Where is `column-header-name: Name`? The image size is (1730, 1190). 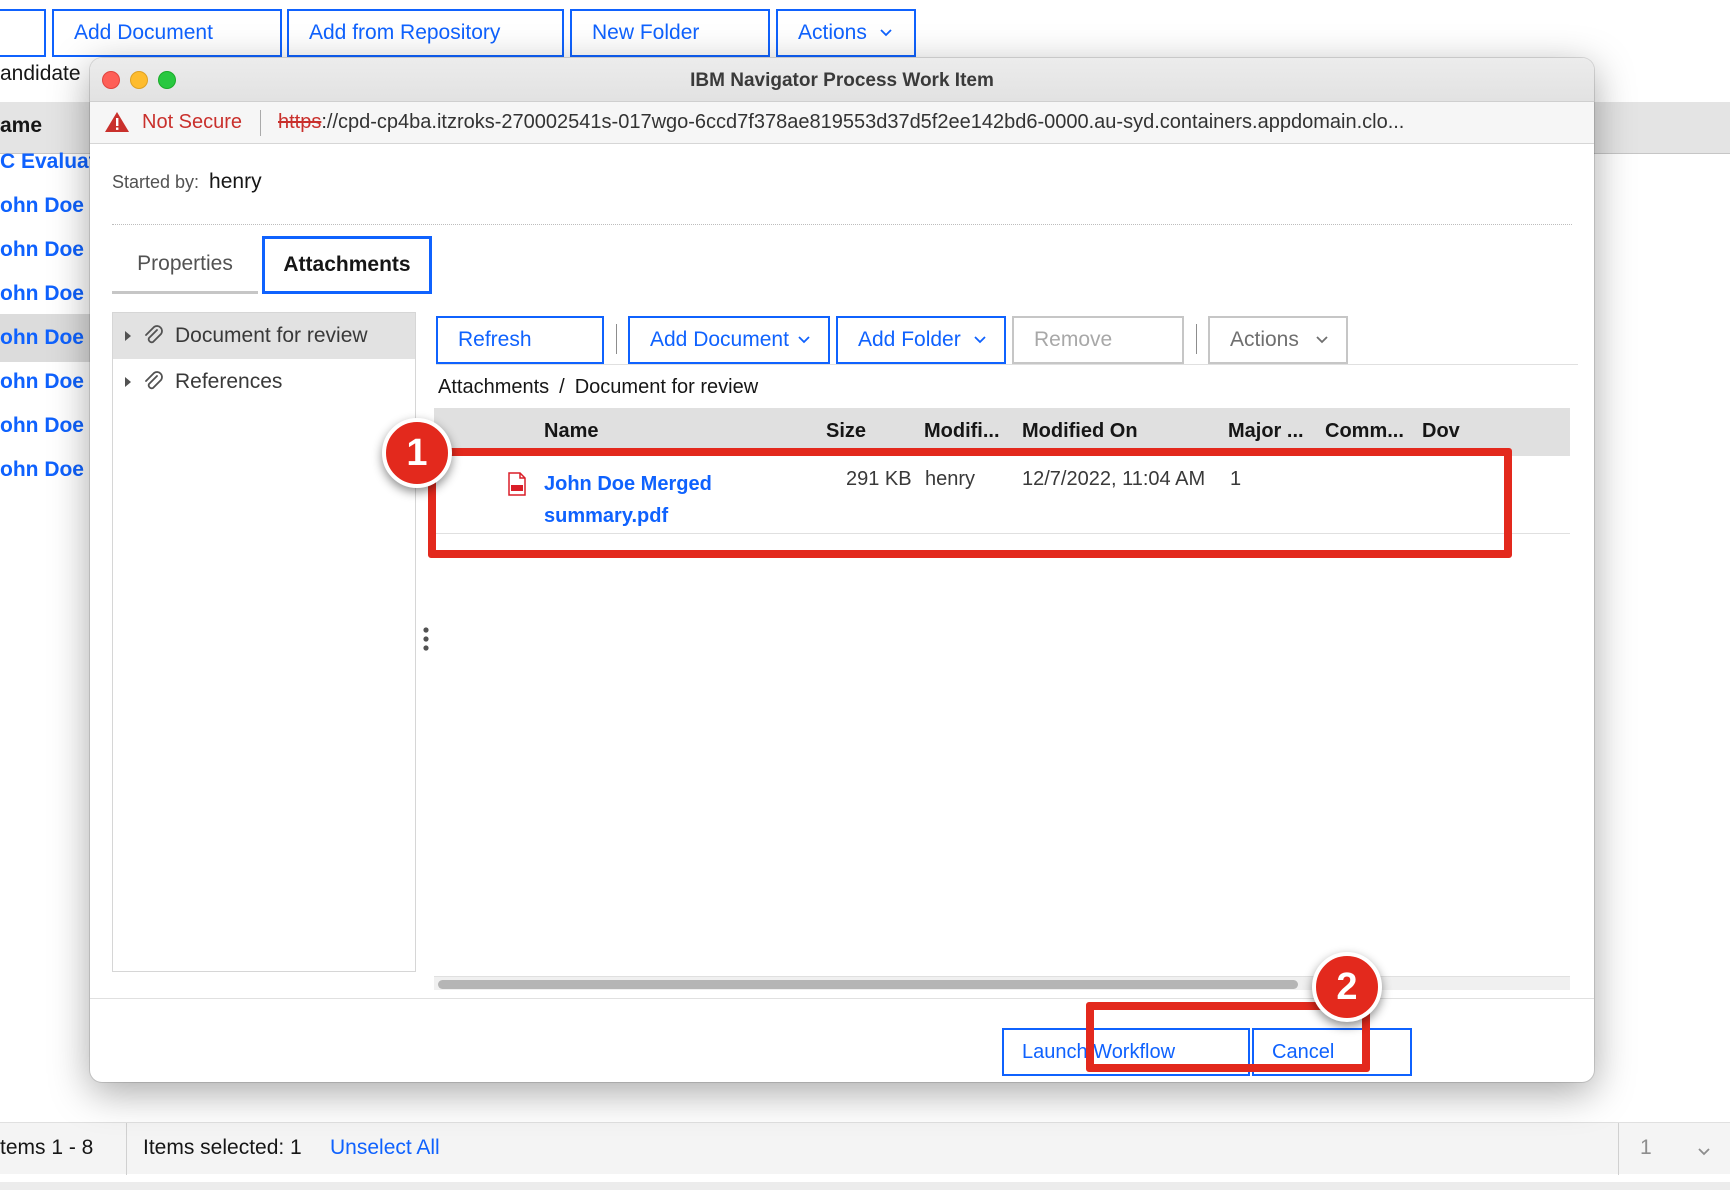
column-header-name: Name is located at coordinates (571, 431).